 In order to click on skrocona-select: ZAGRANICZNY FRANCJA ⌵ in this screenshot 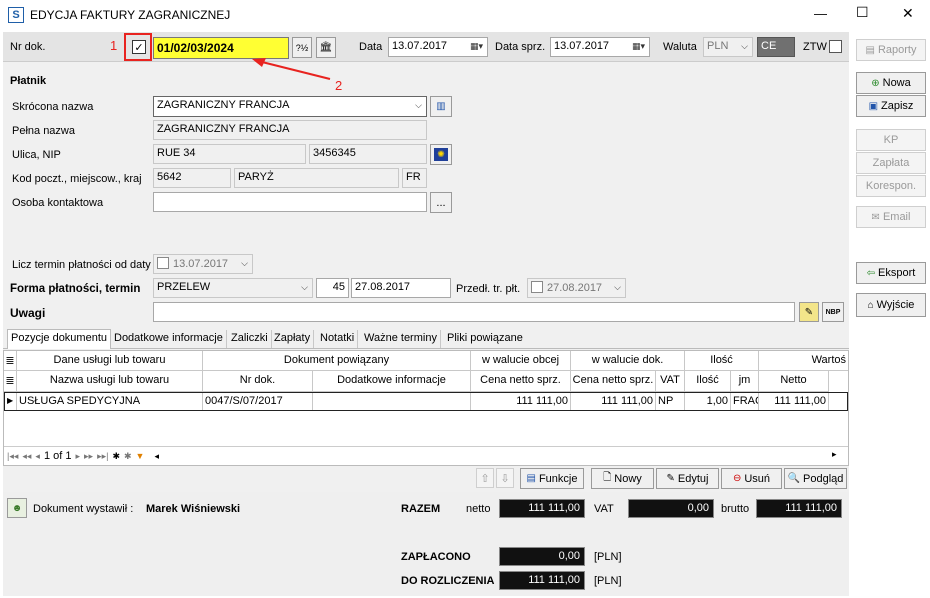, I will do `click(290, 106)`.